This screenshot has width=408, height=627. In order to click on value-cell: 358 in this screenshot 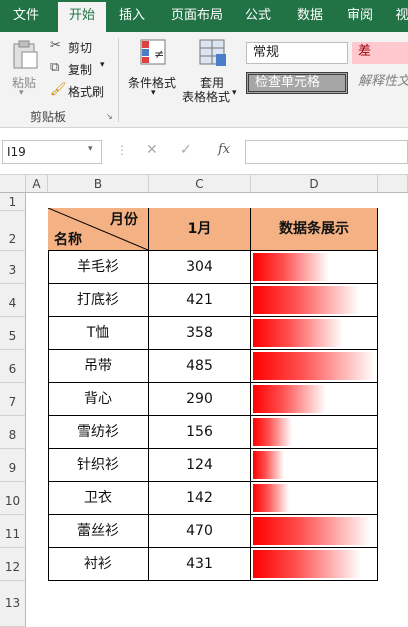, I will do `click(200, 333)`.